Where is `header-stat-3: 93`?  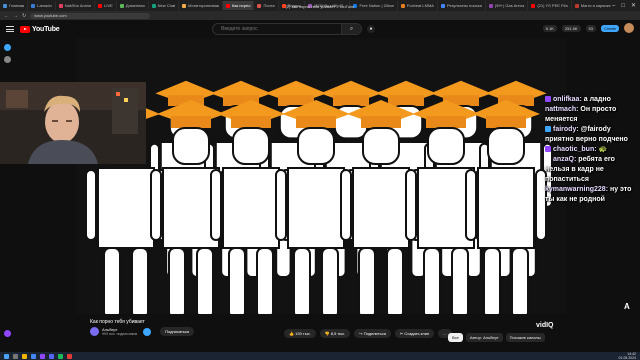
header-stat-3: 93 is located at coordinates (590, 28).